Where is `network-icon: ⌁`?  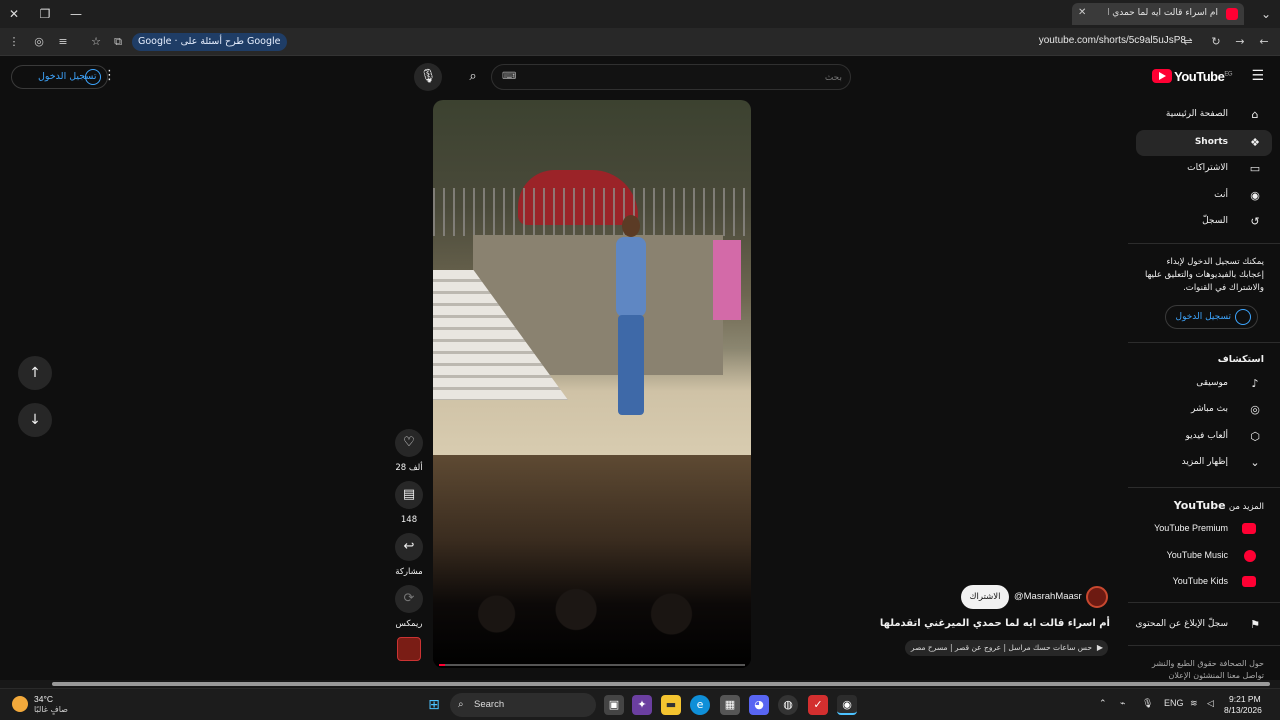
network-icon: ⌁ is located at coordinates (1122, 703).